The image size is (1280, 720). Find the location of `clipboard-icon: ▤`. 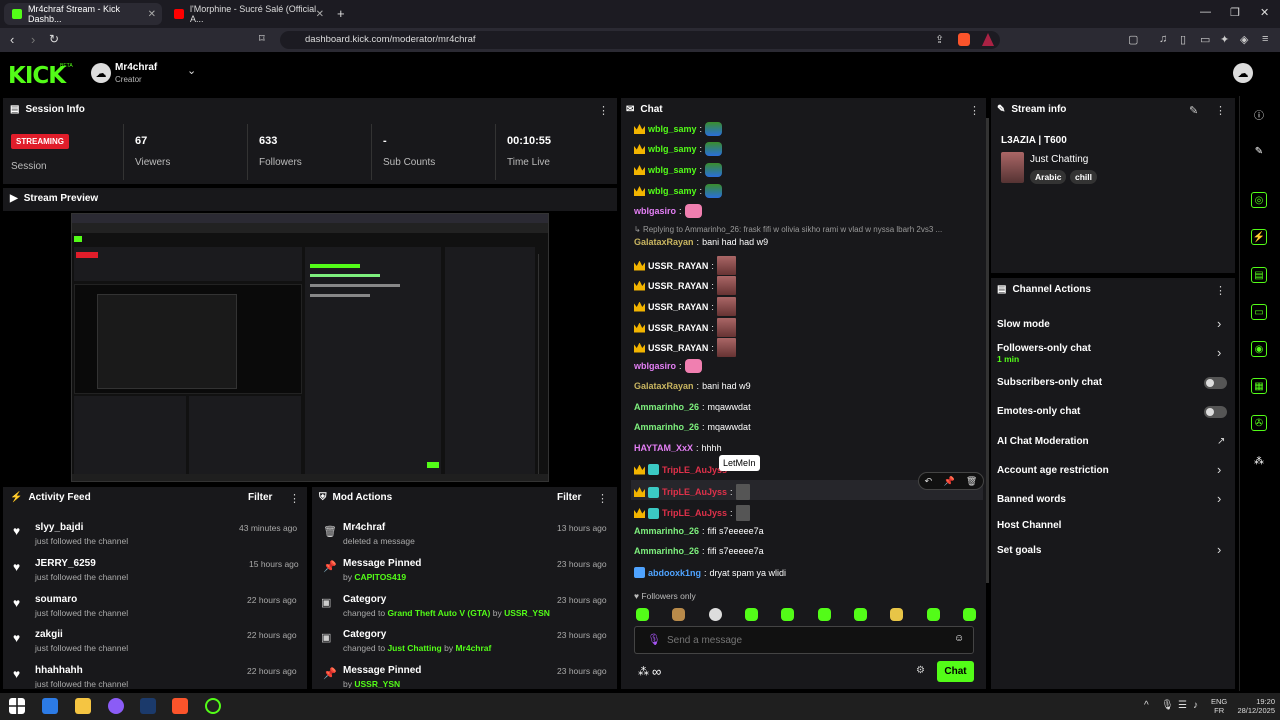

clipboard-icon: ▤ is located at coordinates (1259, 275).